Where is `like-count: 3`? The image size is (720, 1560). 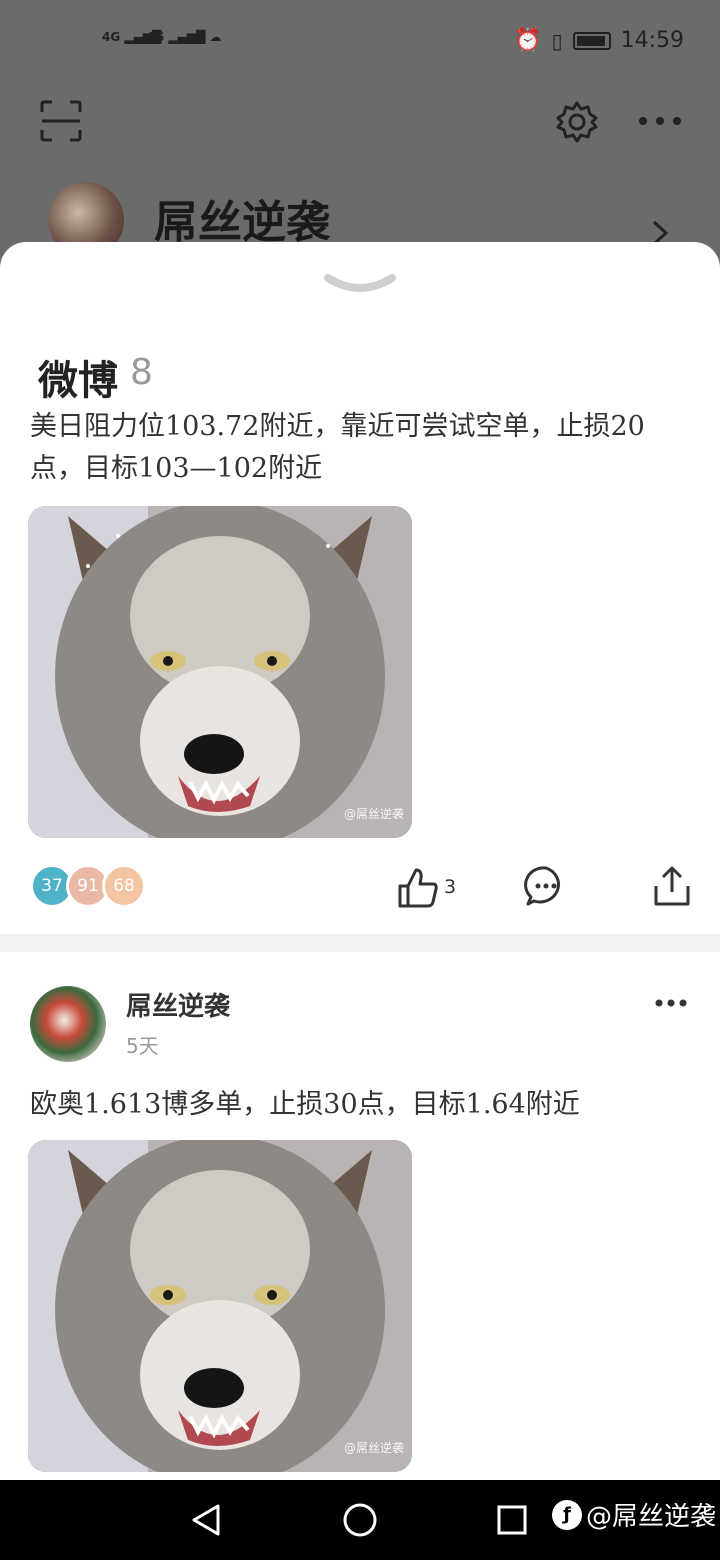
like-count: 3 is located at coordinates (450, 887).